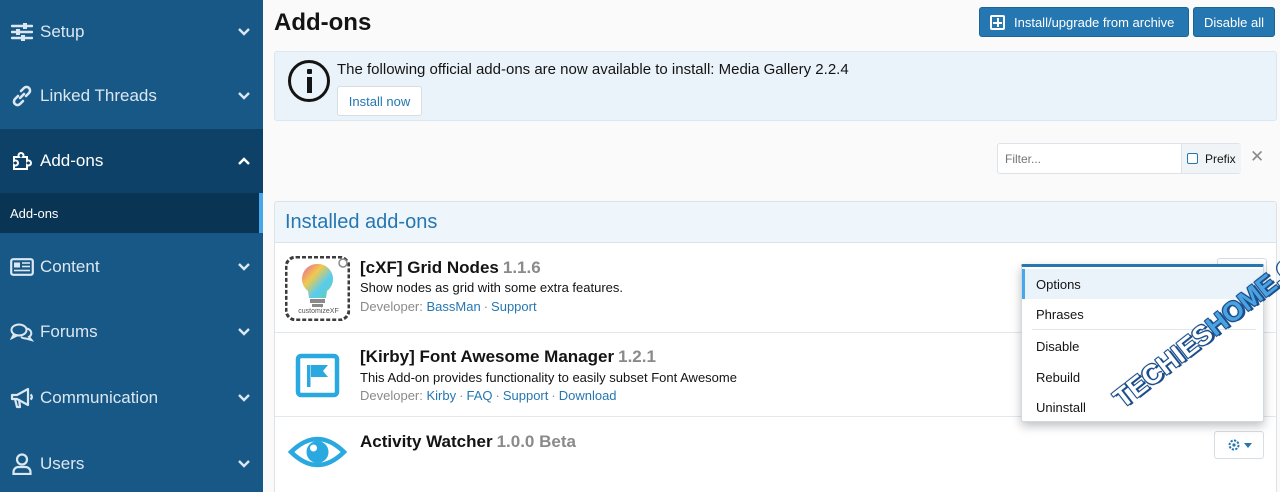 This screenshot has width=1280, height=492. What do you see at coordinates (775, 455) in the screenshot?
I see `list-item: Activity Watcher 1.0.0 Beta` at bounding box center [775, 455].